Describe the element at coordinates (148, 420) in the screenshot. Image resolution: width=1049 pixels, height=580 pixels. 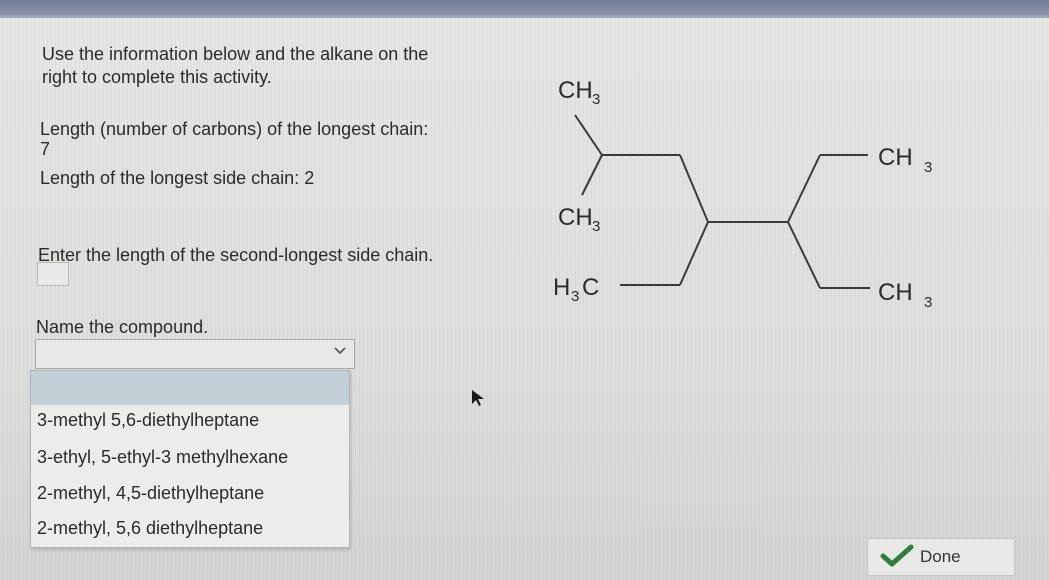
I see `dropdown-option: 3-methyl 5,6-diethylheptane` at that location.